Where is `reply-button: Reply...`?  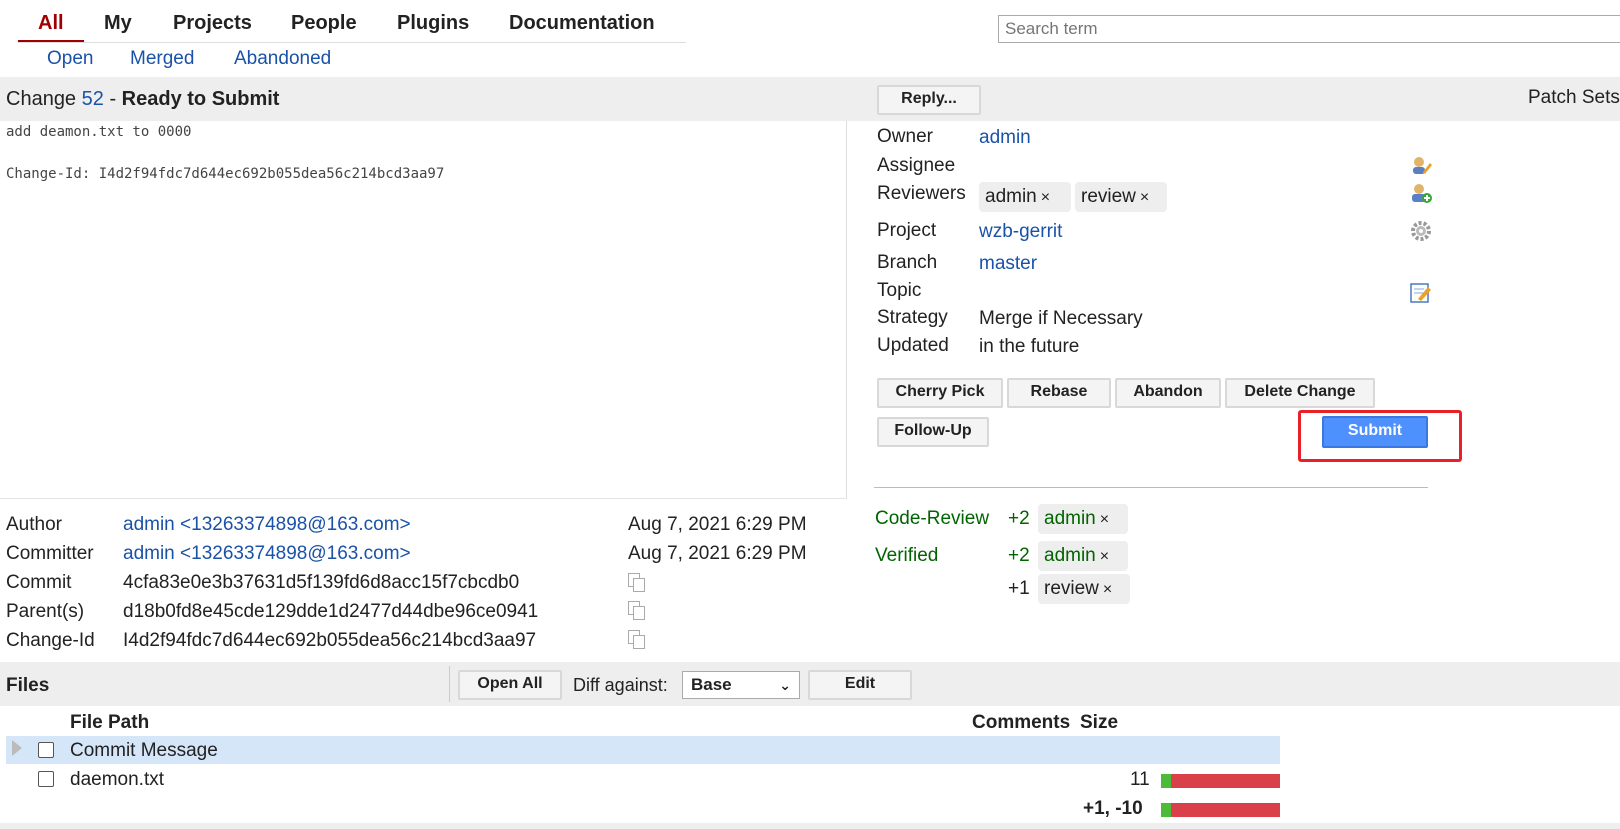 reply-button: Reply... is located at coordinates (929, 100).